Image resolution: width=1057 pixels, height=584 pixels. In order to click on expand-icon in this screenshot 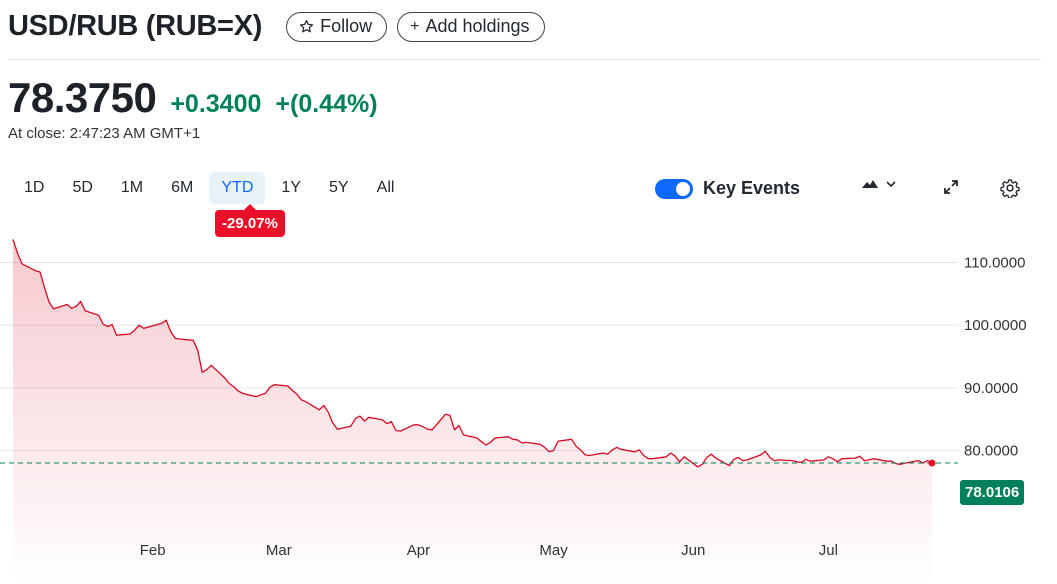, I will do `click(951, 187)`.